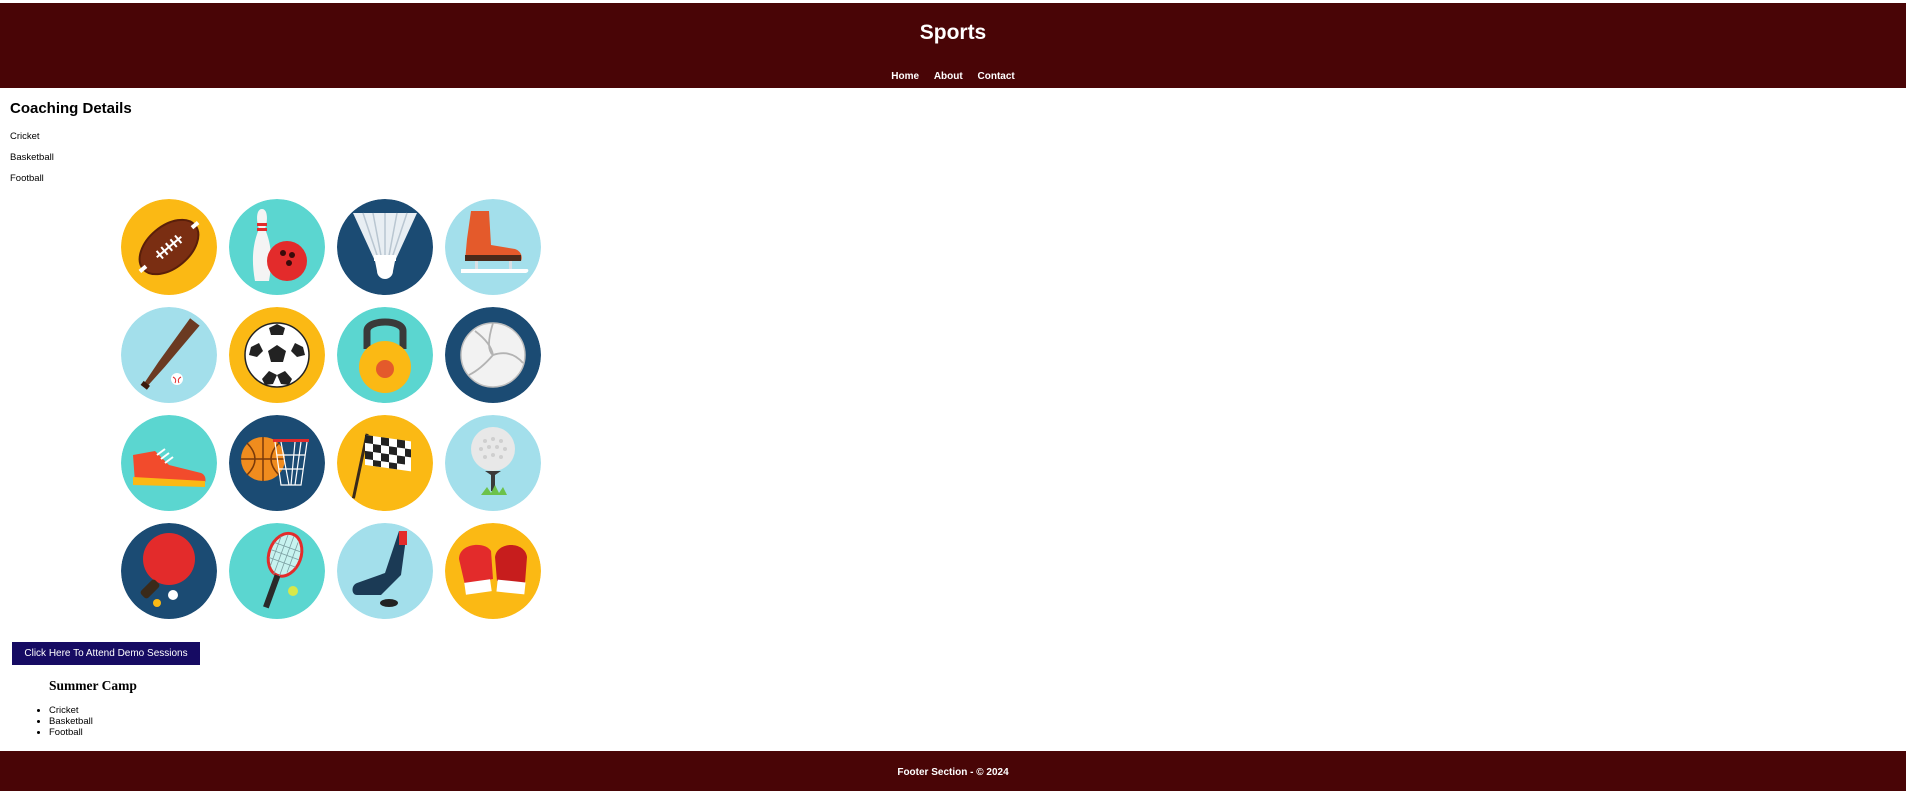 This screenshot has width=1906, height=807. I want to click on coaching-item-cricket: Cricket, so click(25, 136).